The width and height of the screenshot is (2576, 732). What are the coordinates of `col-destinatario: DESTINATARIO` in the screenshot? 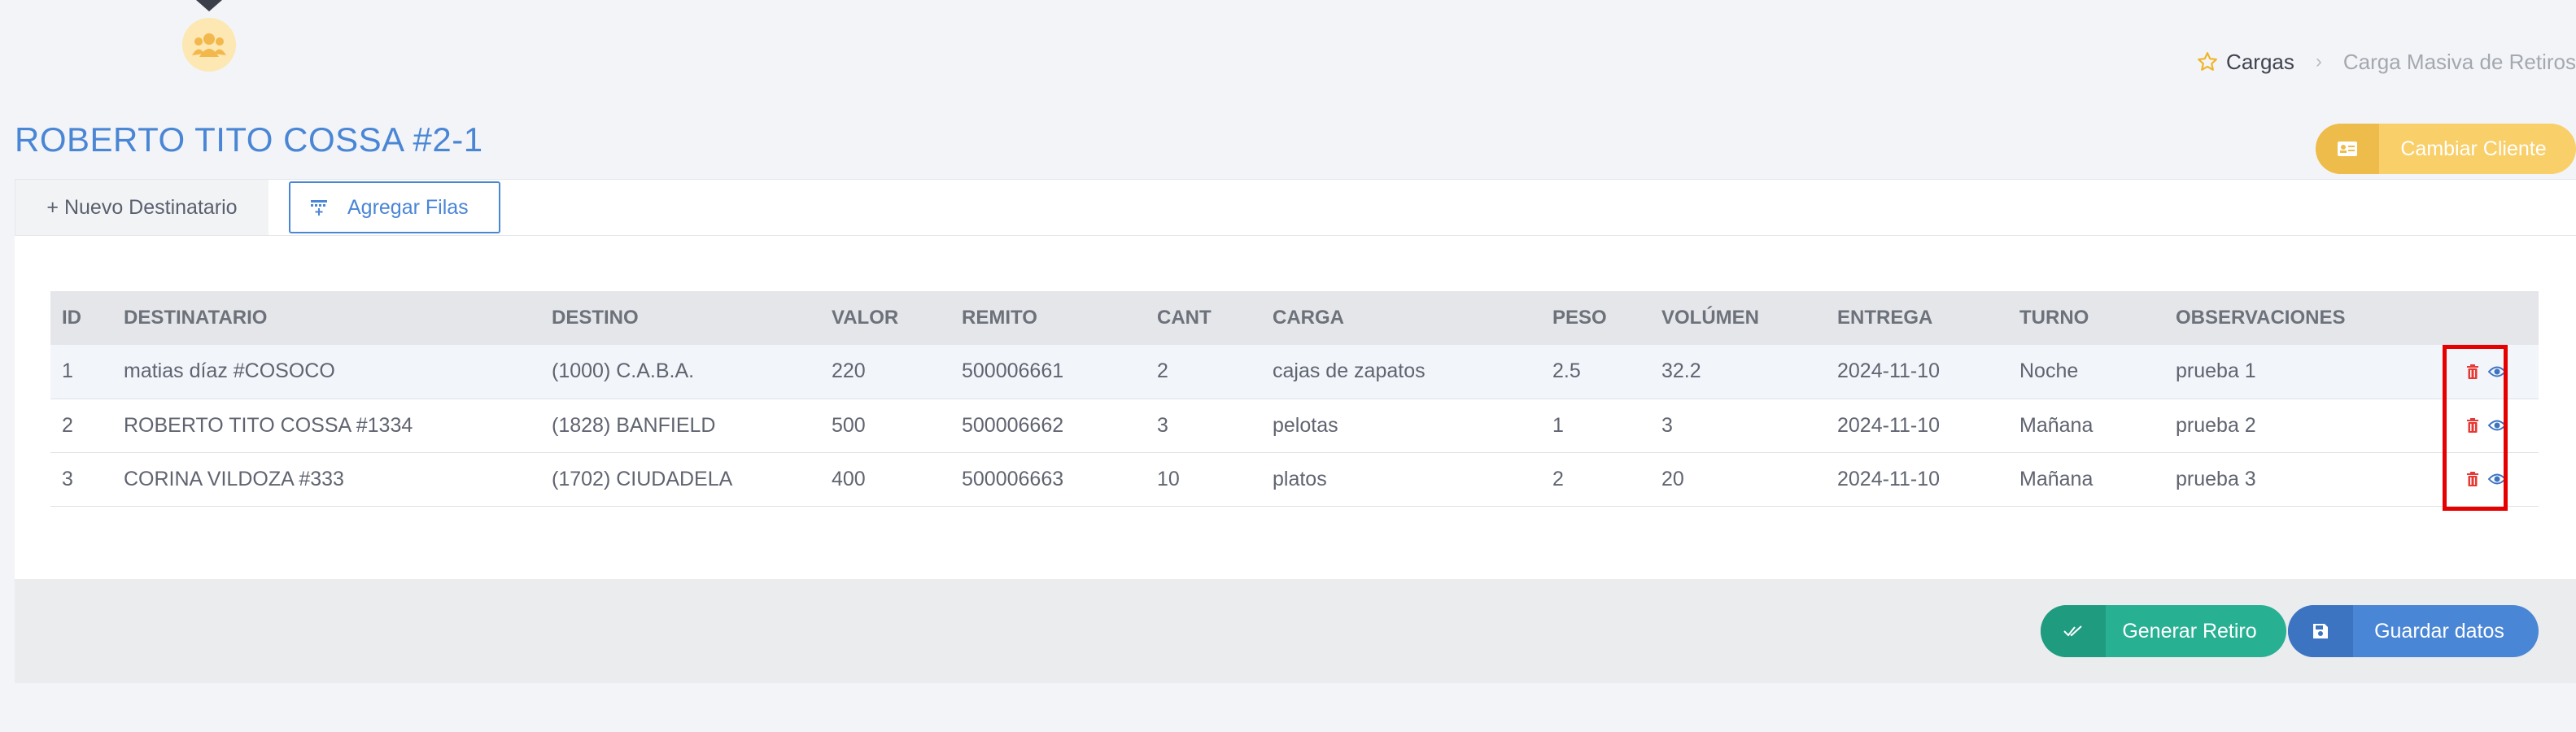 It's located at (196, 318).